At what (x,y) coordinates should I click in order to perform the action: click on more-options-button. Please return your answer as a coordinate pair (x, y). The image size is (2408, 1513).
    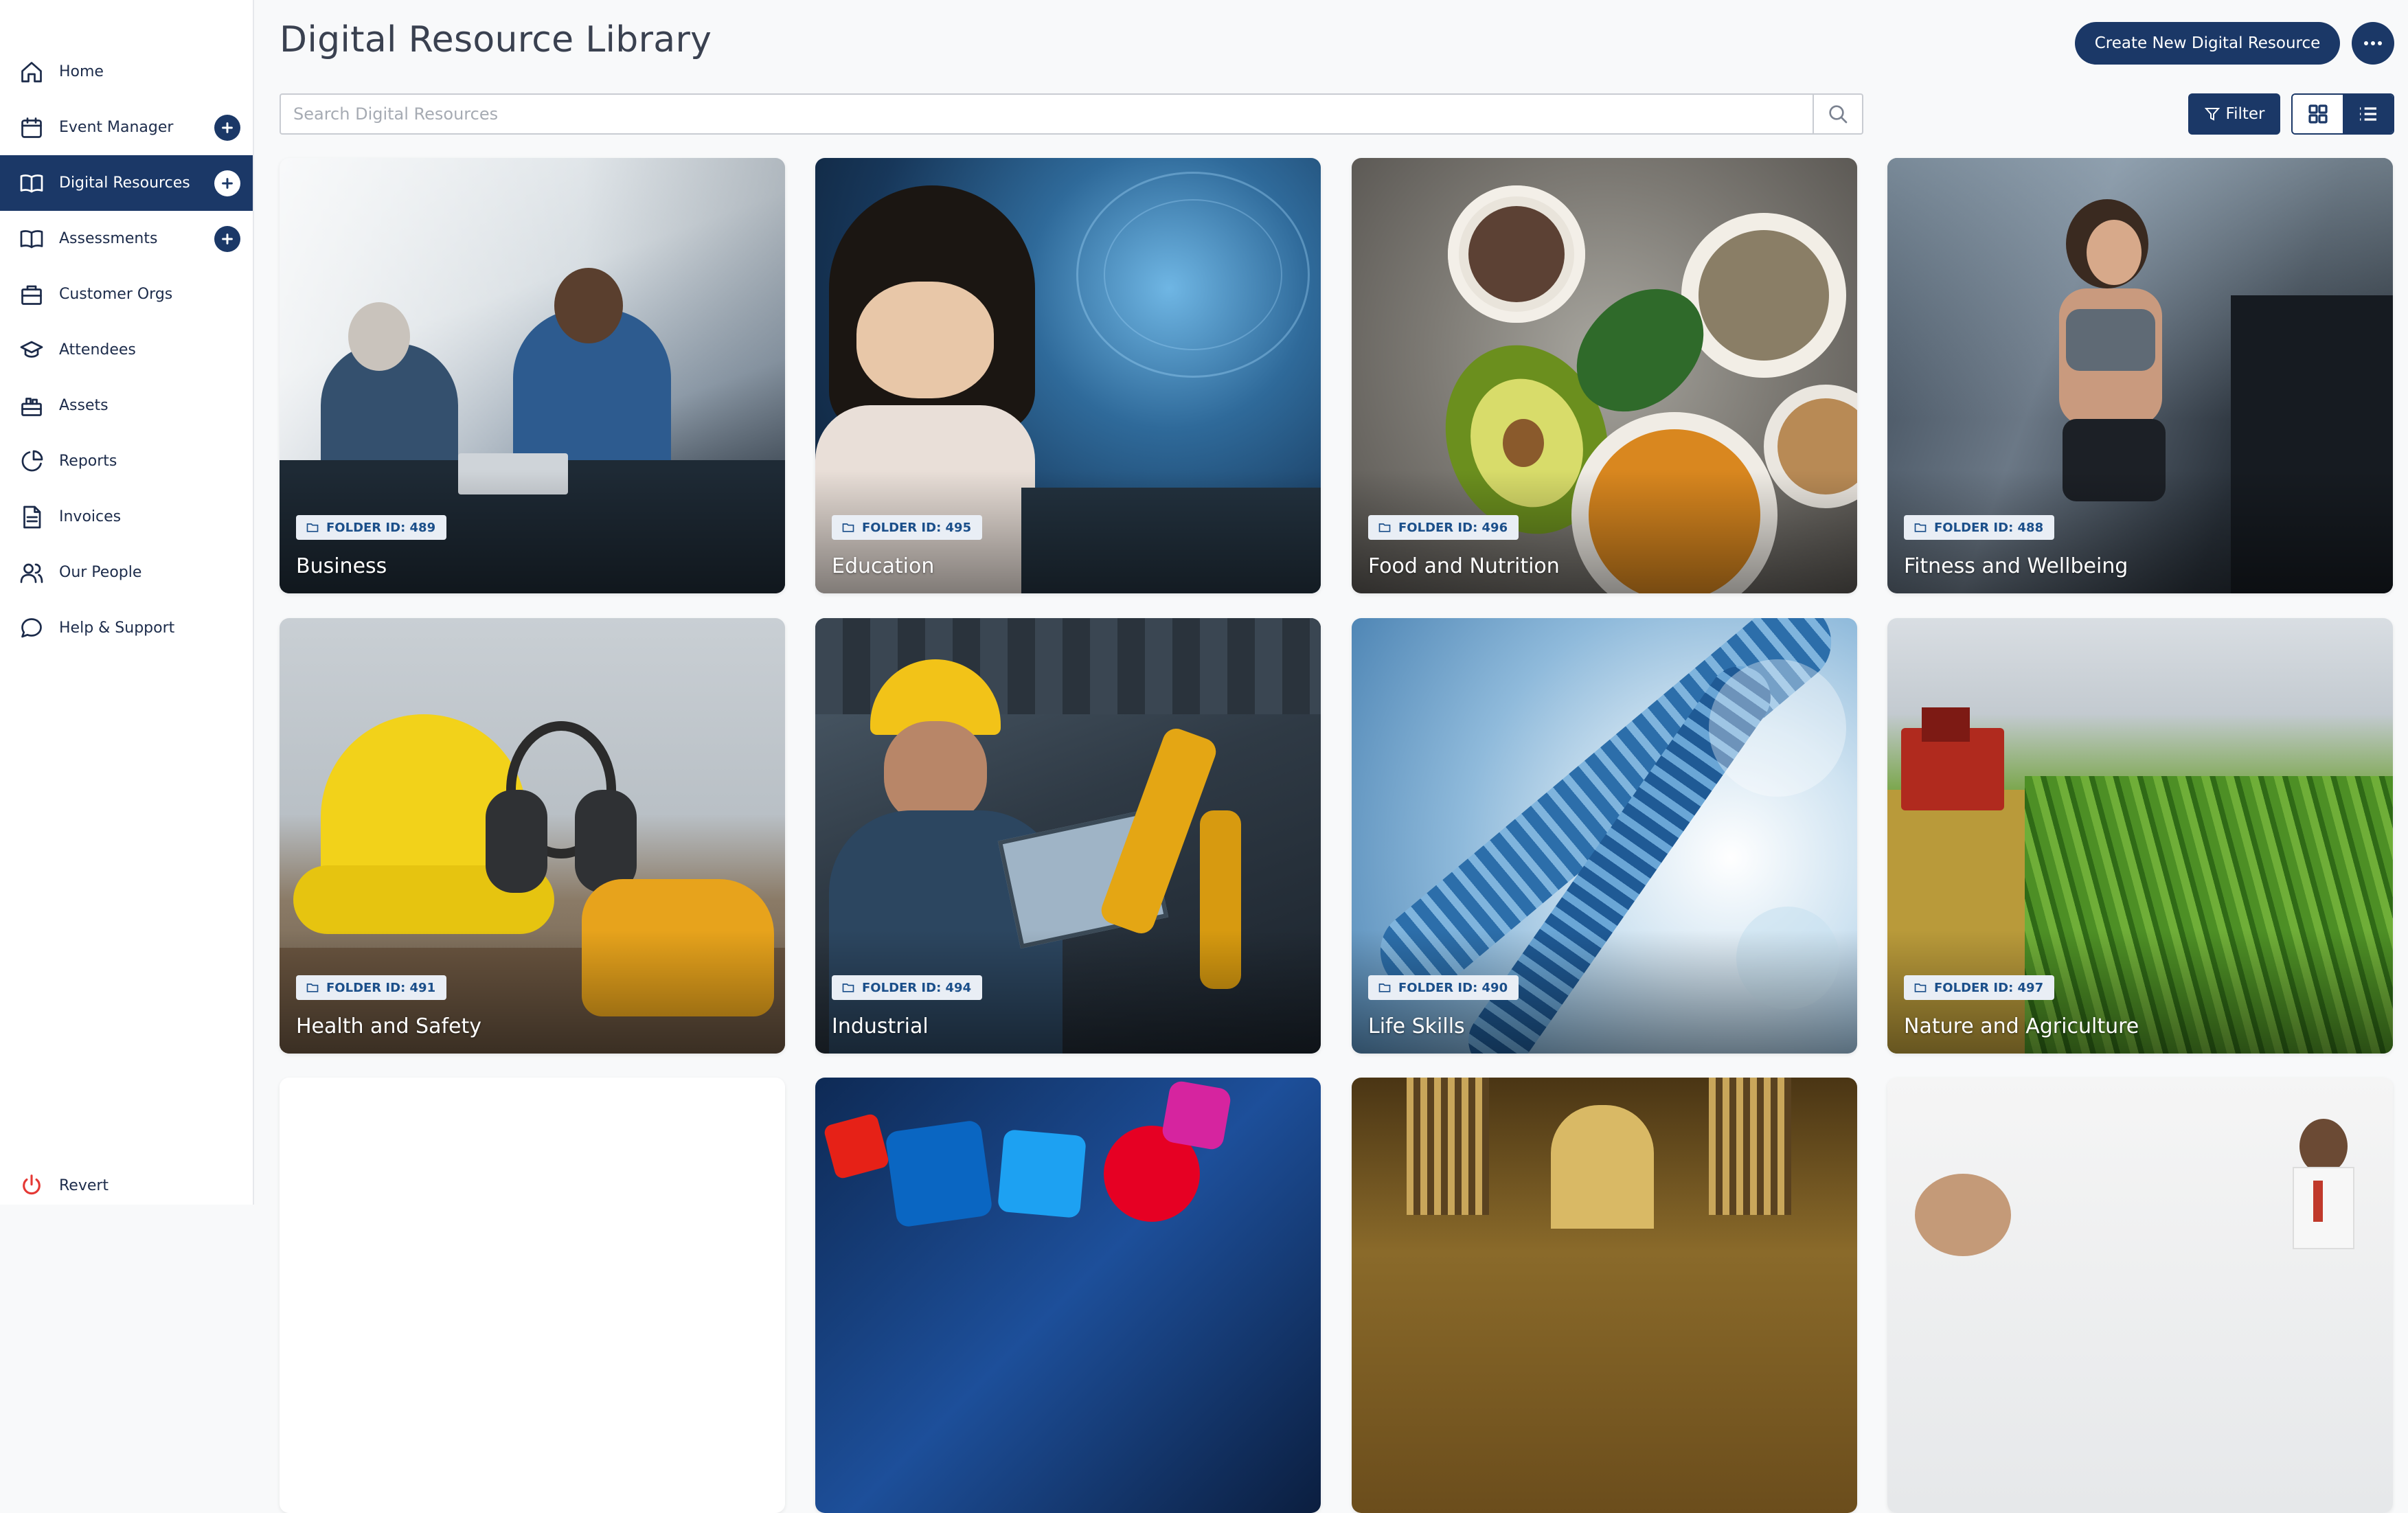
    Looking at the image, I should click on (2373, 43).